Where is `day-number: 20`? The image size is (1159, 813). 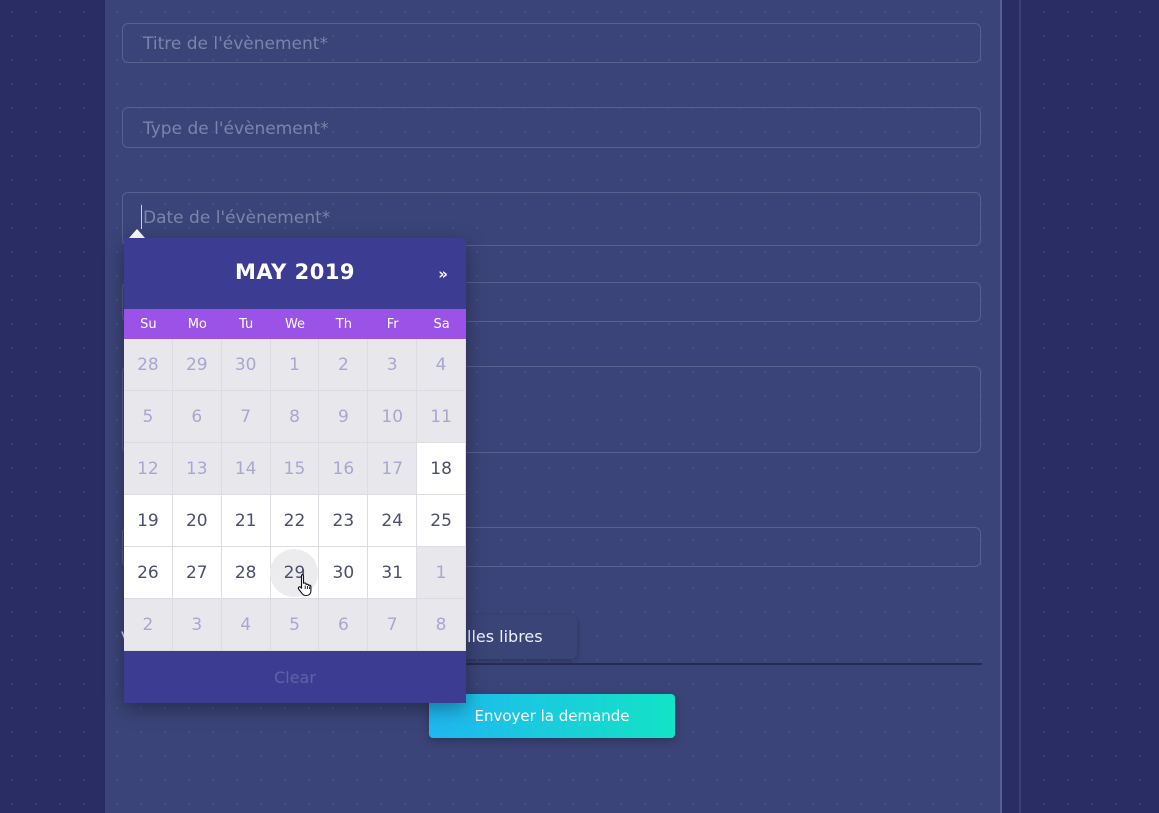
day-number: 20 is located at coordinates (196, 520).